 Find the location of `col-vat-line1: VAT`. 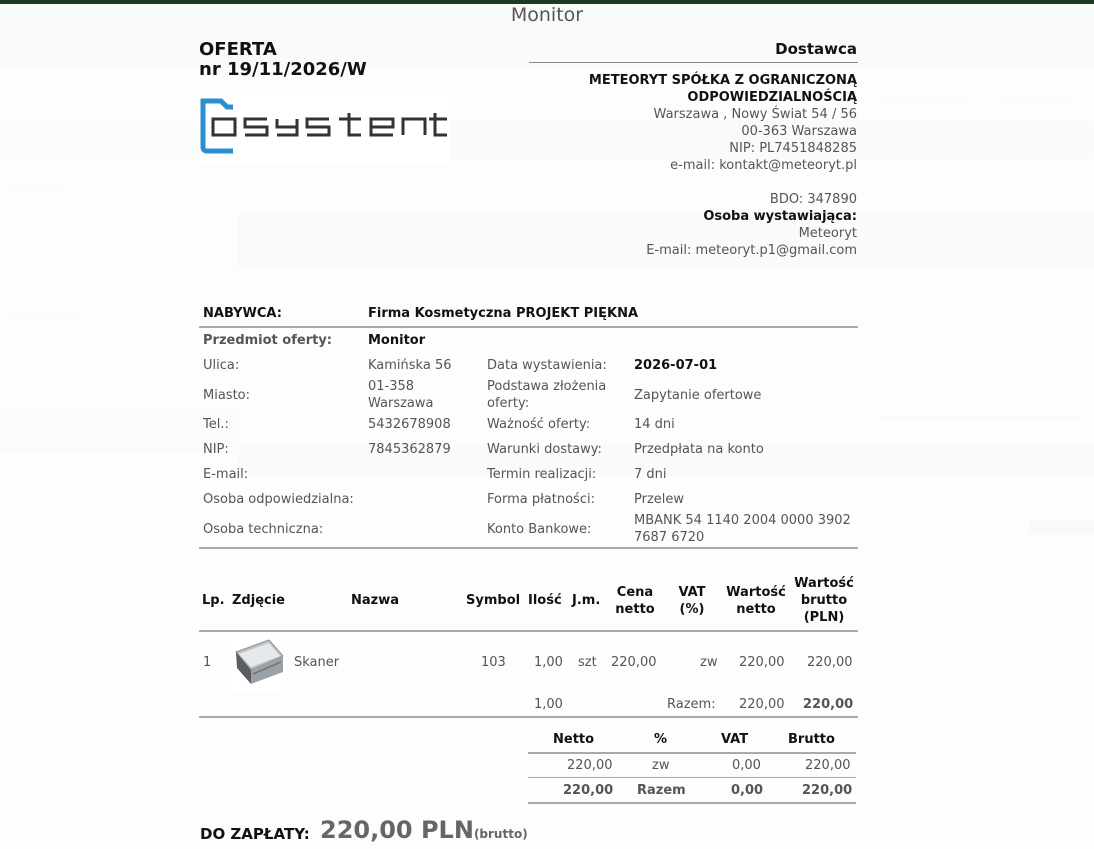

col-vat-line1: VAT is located at coordinates (692, 592).